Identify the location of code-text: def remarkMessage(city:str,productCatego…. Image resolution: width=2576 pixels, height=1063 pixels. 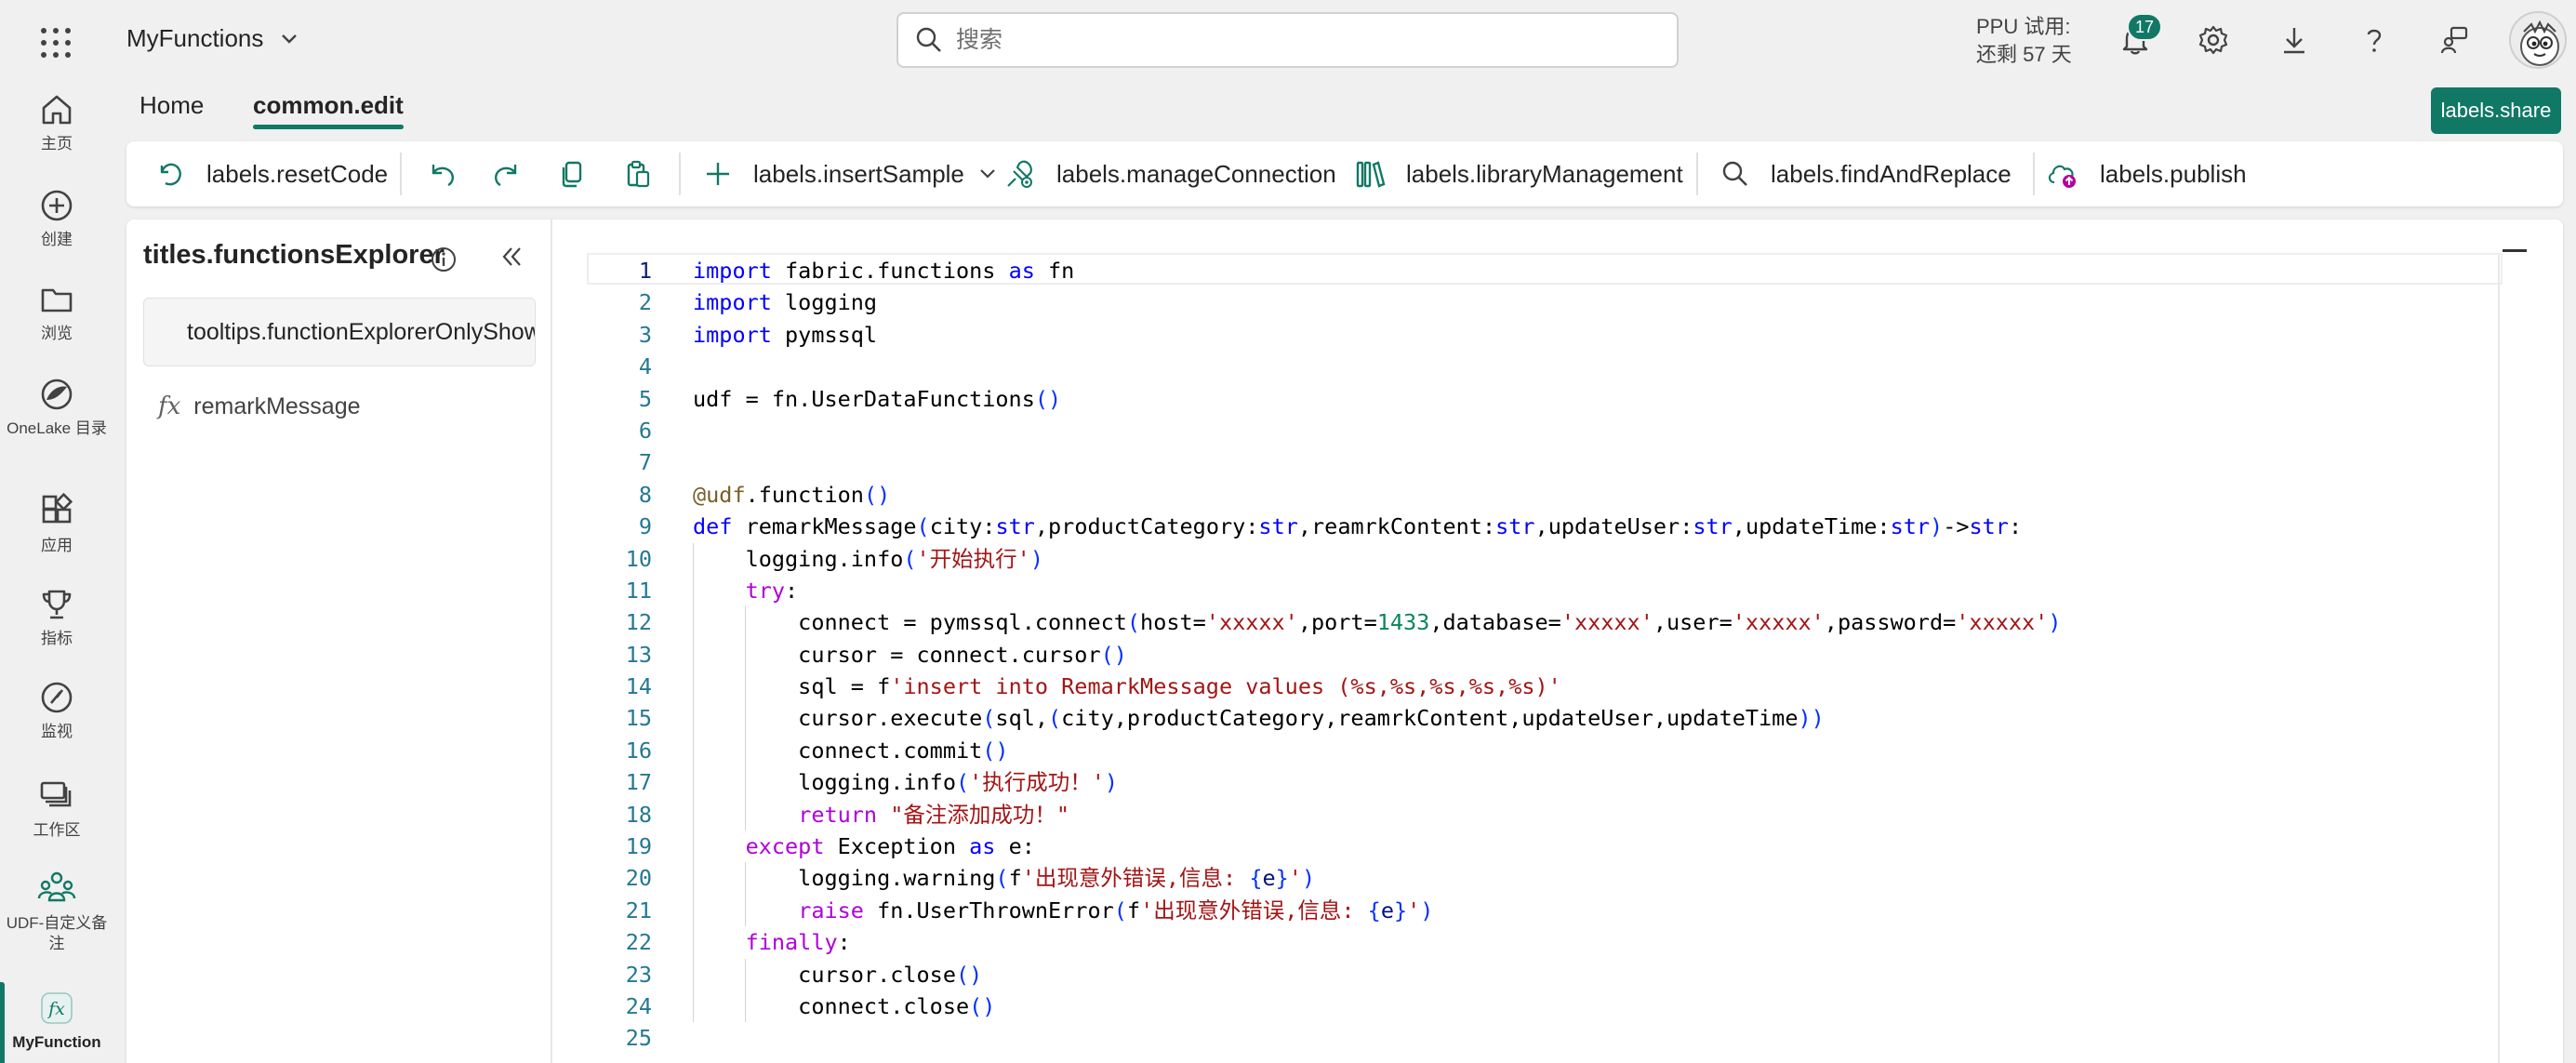
(1358, 527).